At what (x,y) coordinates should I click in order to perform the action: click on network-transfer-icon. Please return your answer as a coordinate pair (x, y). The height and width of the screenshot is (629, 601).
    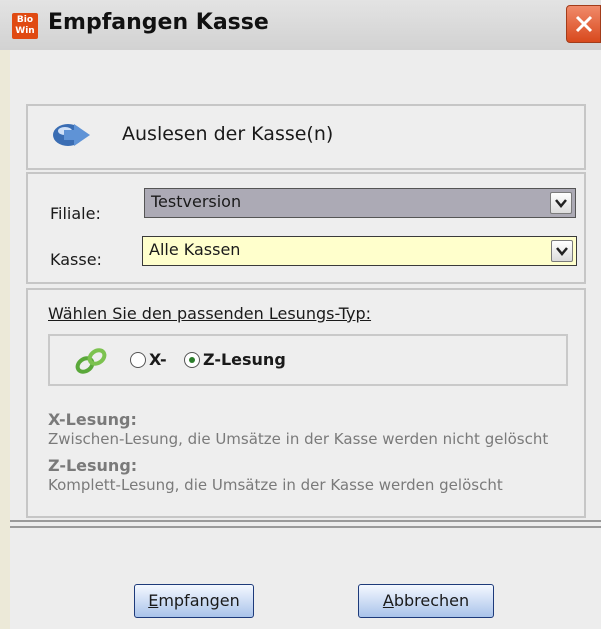
    Looking at the image, I should click on (71, 135).